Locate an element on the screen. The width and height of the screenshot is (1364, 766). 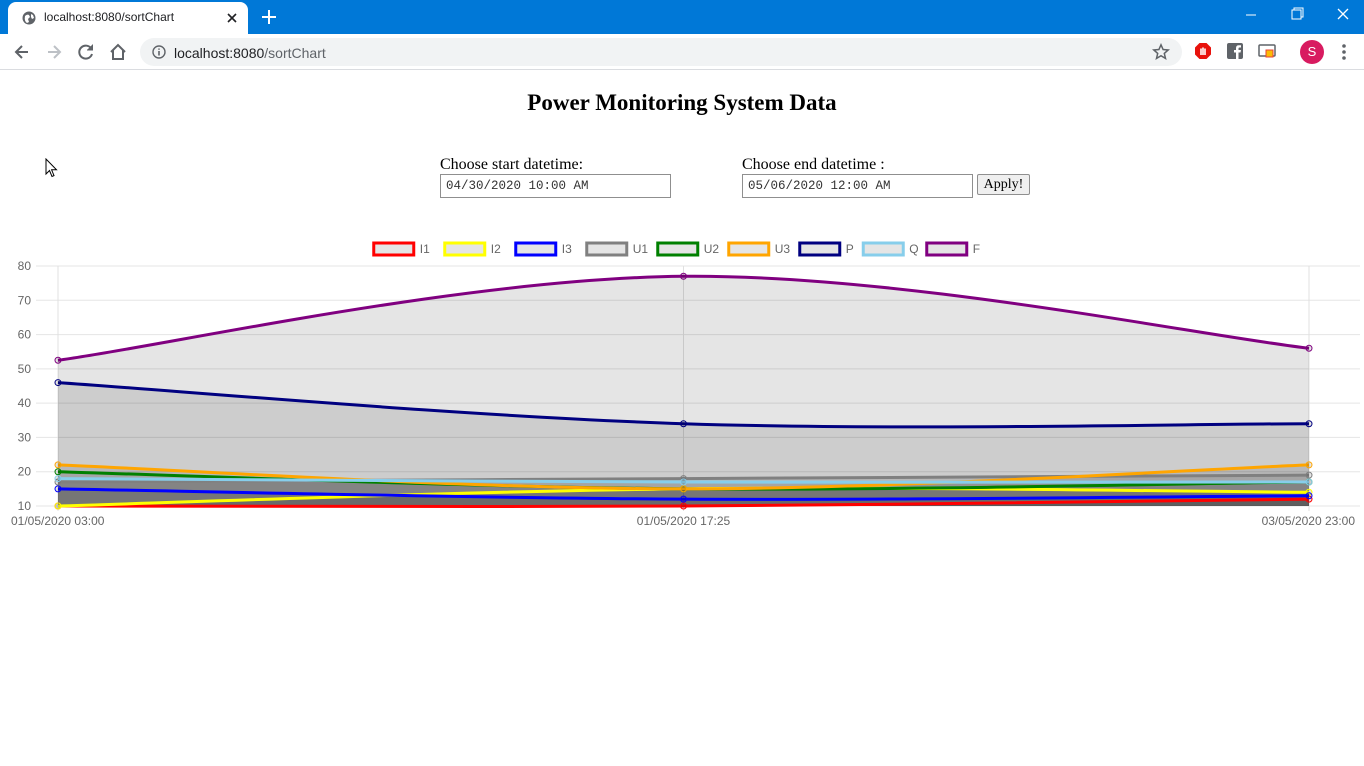
forward-icon is located at coordinates (54, 52).